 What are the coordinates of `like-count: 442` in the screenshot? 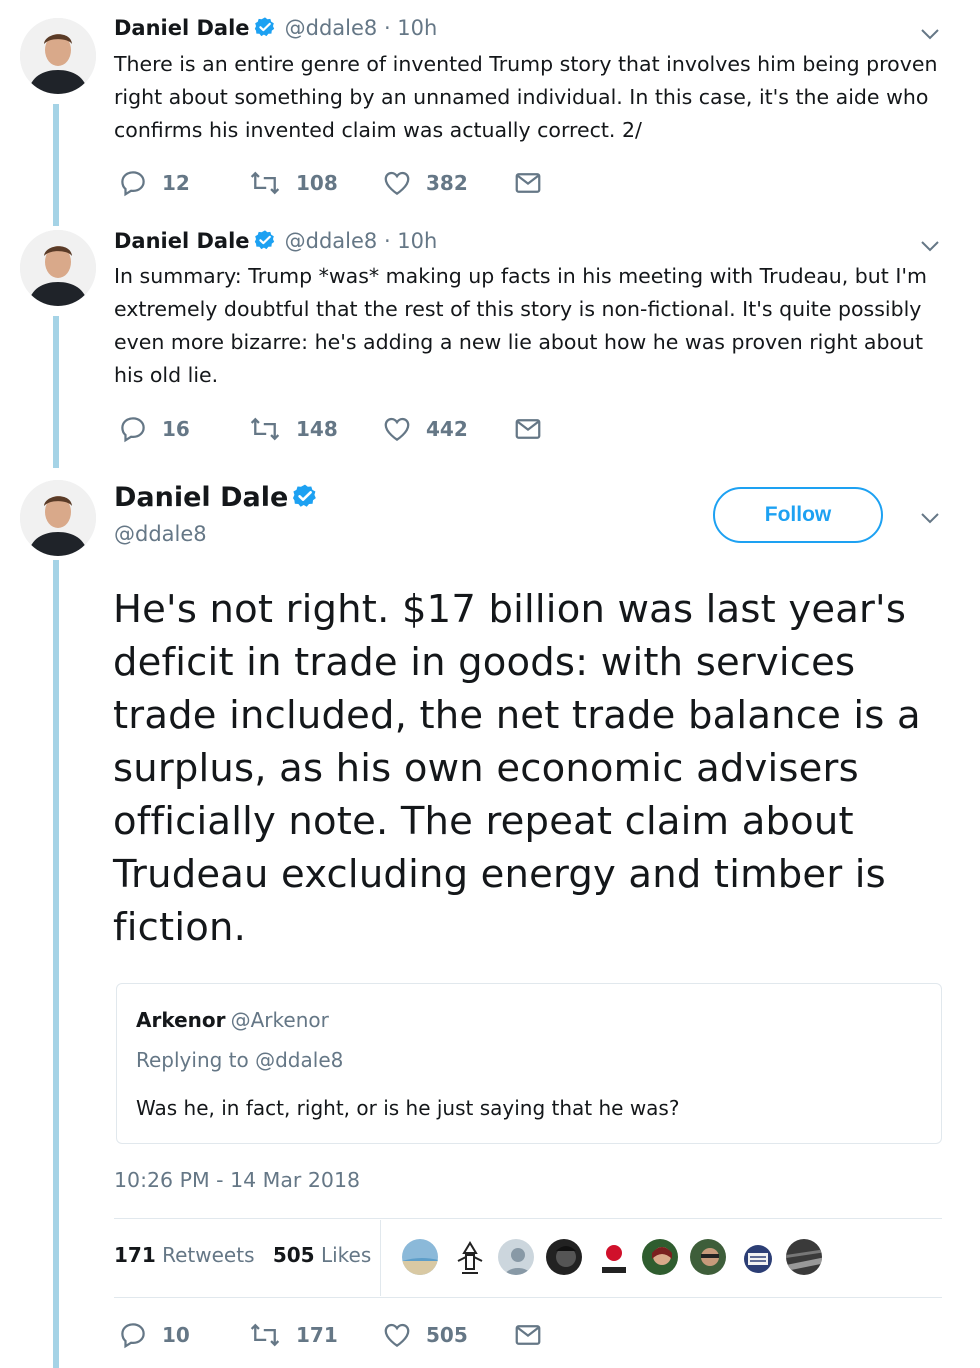 It's located at (447, 429).